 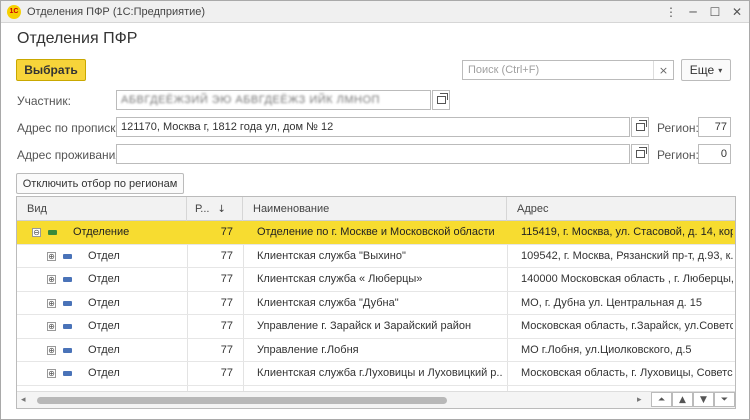 What do you see at coordinates (308, 349) in the screenshot?
I see `cell-name: Управление г.Лобня` at bounding box center [308, 349].